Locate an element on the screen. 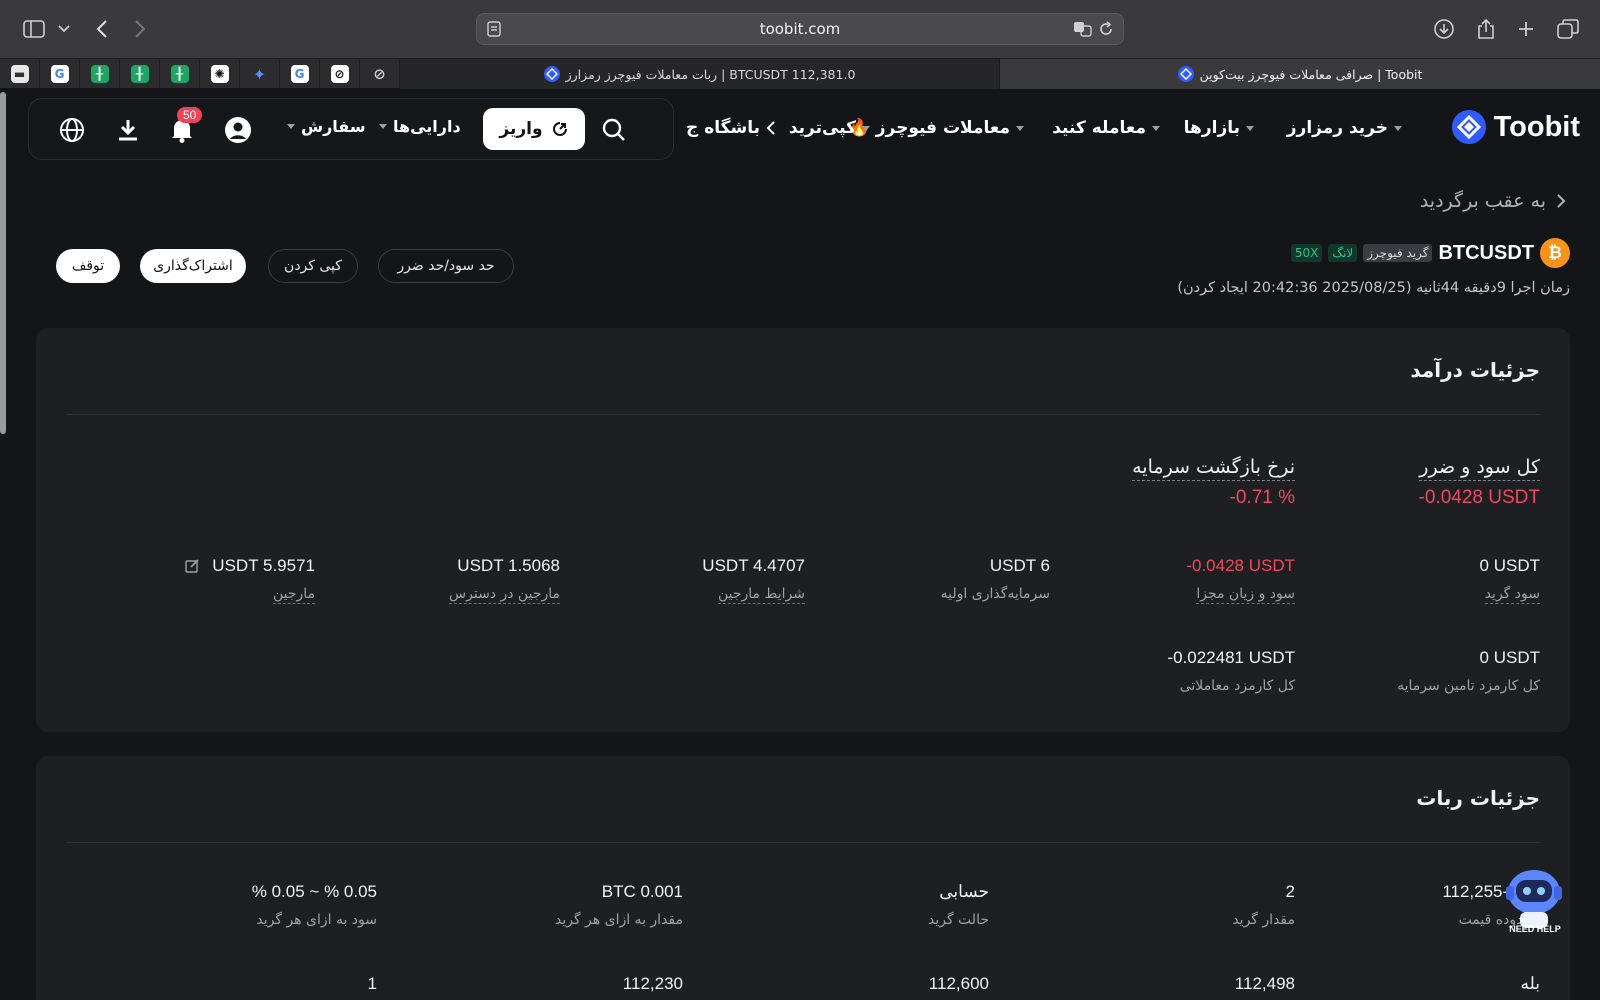  tab-exchange: صرافی معاملات فیوچرز بیت‌کوین | Toobit is located at coordinates (1300, 74).